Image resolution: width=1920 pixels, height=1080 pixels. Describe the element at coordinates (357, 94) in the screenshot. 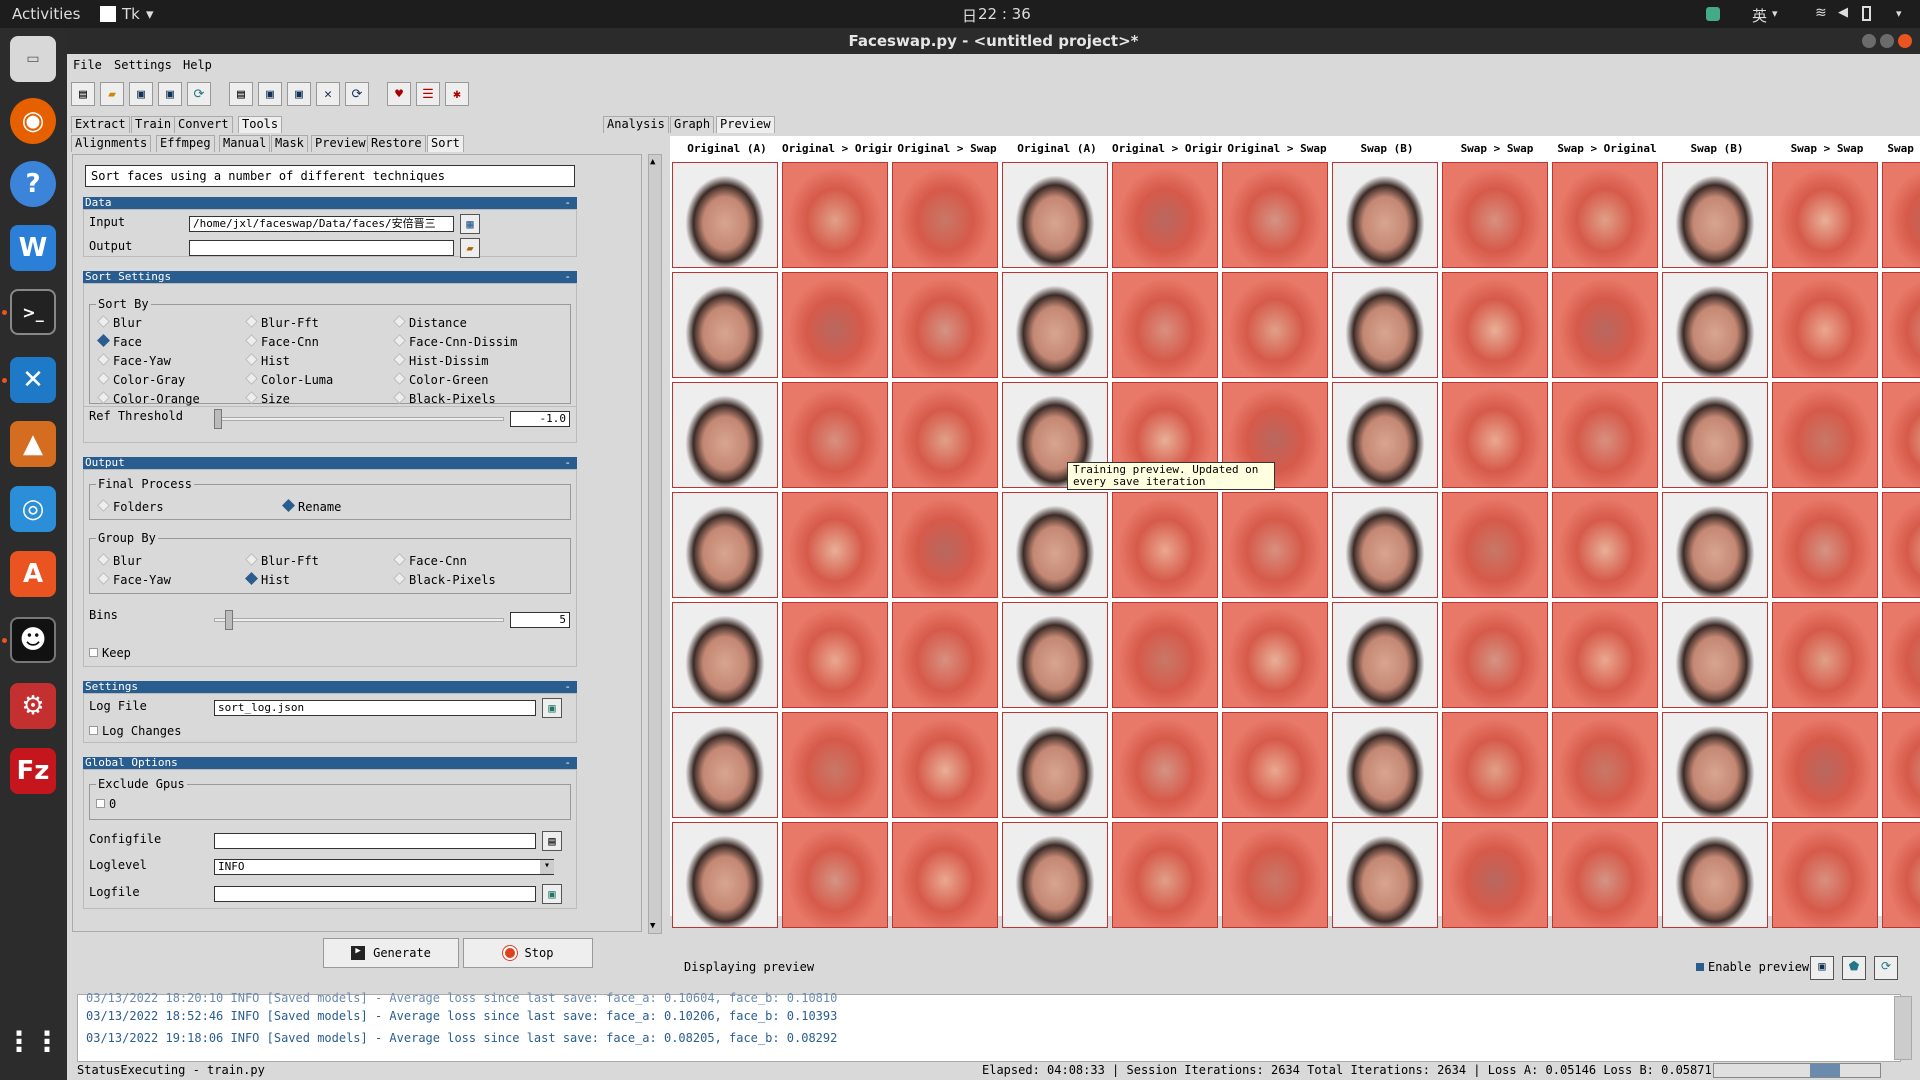

I see `reload-task-icon: ⟳` at that location.